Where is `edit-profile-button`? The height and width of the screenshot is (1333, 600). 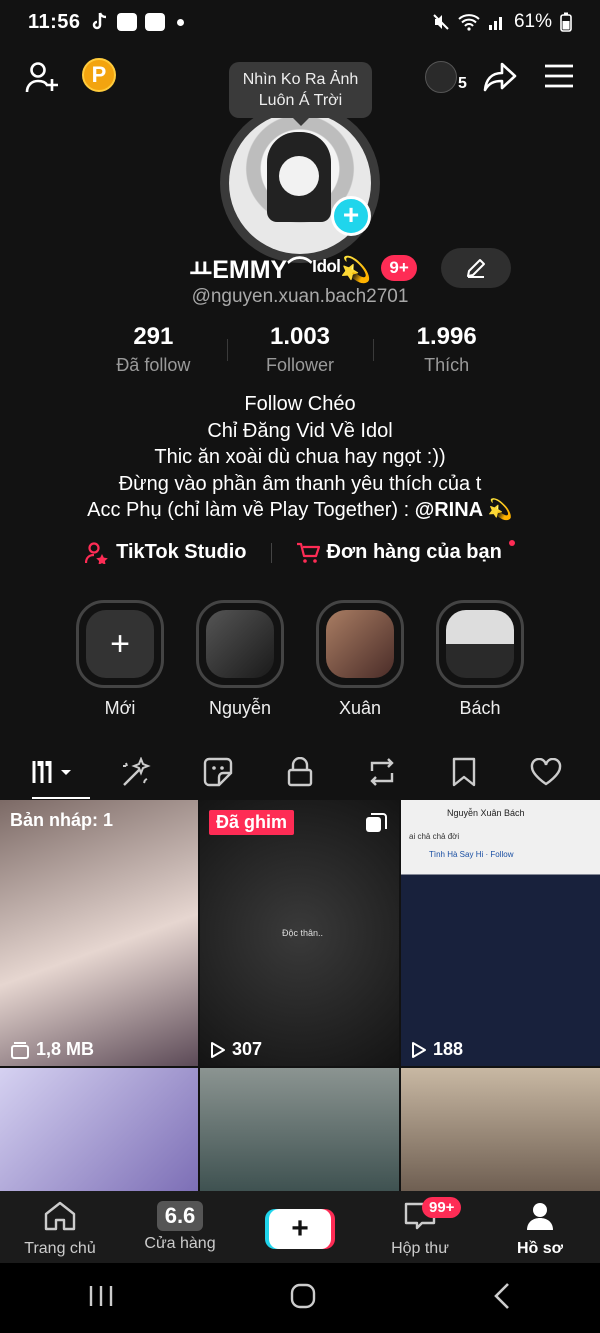 edit-profile-button is located at coordinates (475, 268).